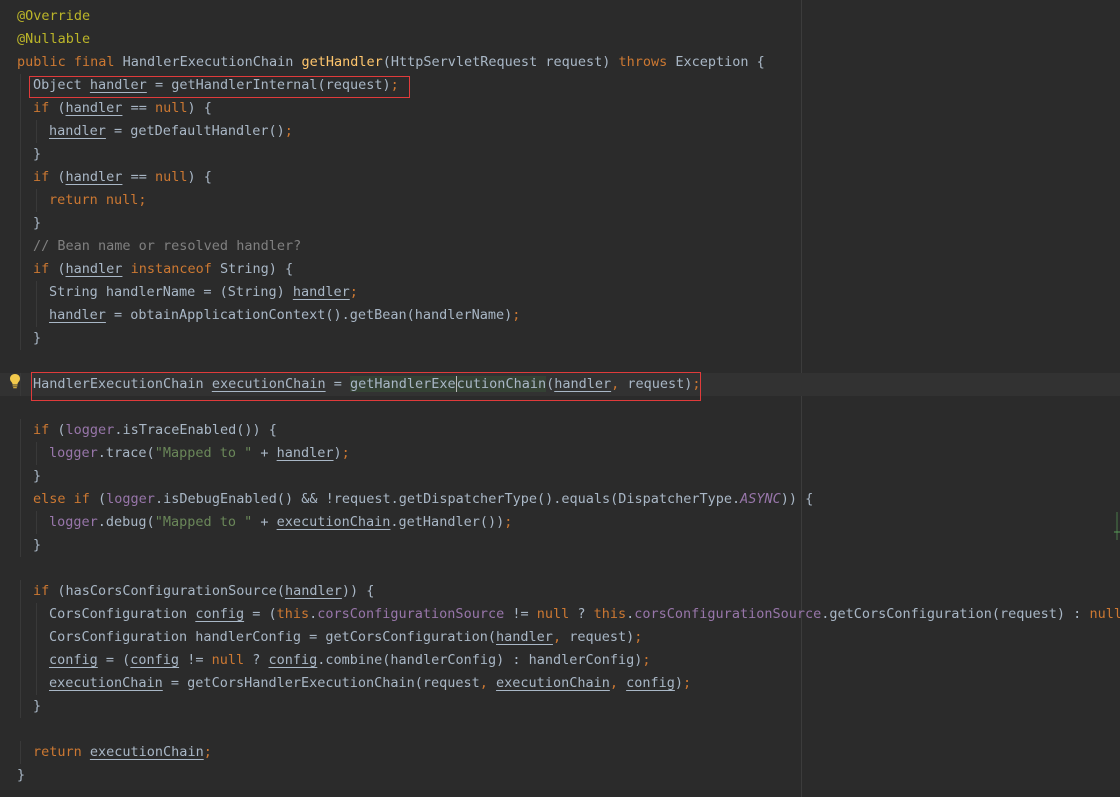 The width and height of the screenshot is (1120, 797). I want to click on code-token: = (, so click(114, 660).